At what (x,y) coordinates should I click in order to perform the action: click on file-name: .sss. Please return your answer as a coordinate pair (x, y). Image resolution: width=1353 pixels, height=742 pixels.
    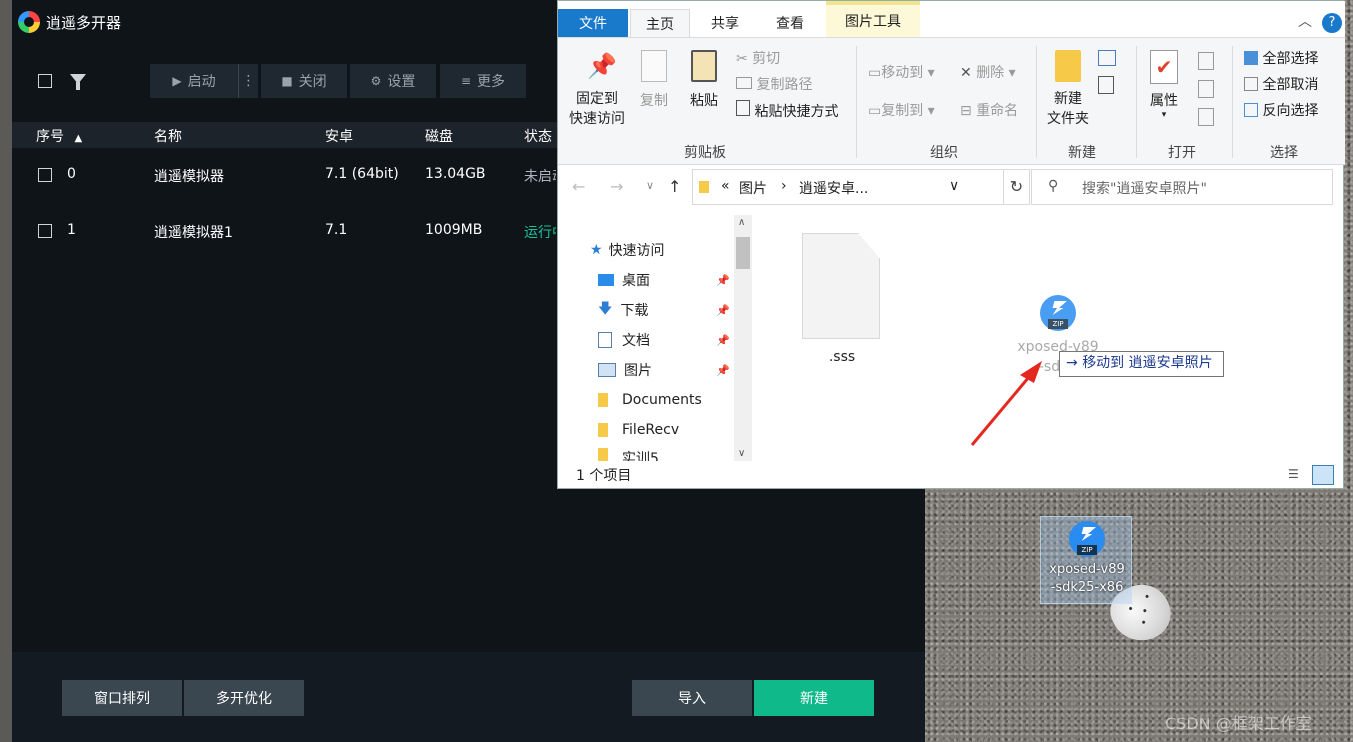
    Looking at the image, I should click on (842, 357).